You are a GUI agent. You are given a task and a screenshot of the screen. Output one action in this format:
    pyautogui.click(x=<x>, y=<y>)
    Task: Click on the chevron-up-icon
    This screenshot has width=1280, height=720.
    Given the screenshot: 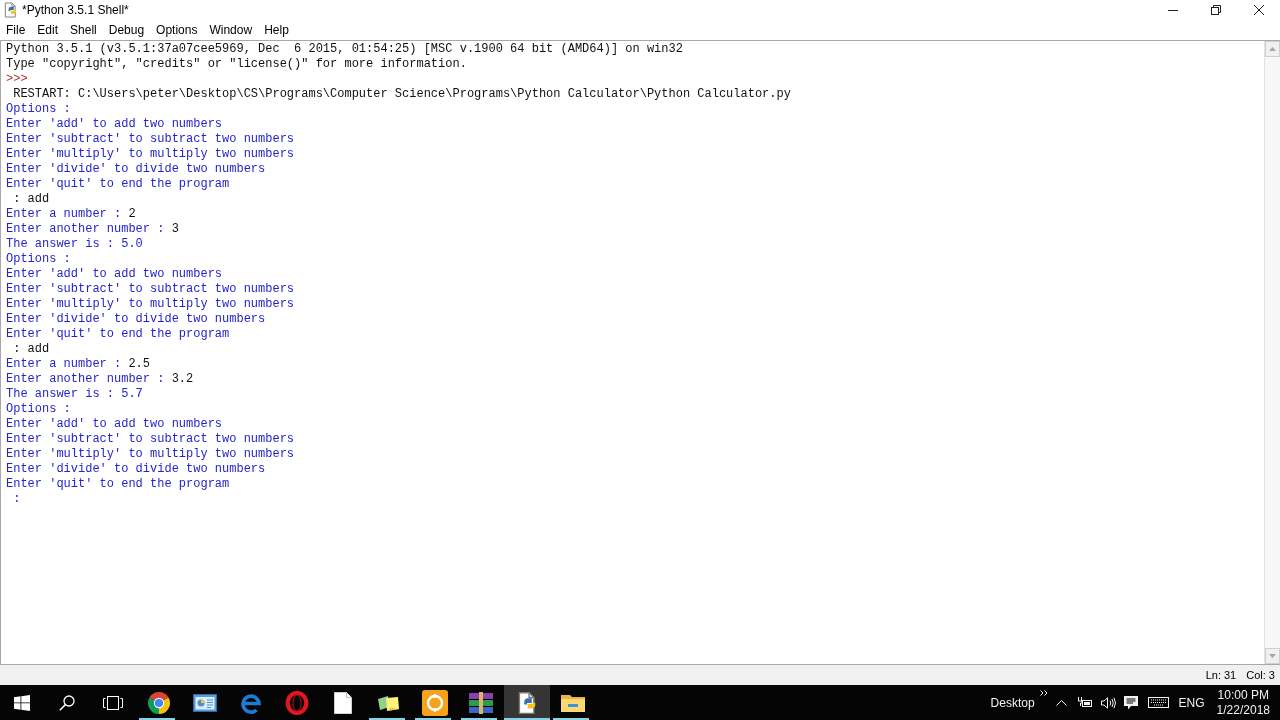 What is the action you would take?
    pyautogui.click(x=1061, y=702)
    